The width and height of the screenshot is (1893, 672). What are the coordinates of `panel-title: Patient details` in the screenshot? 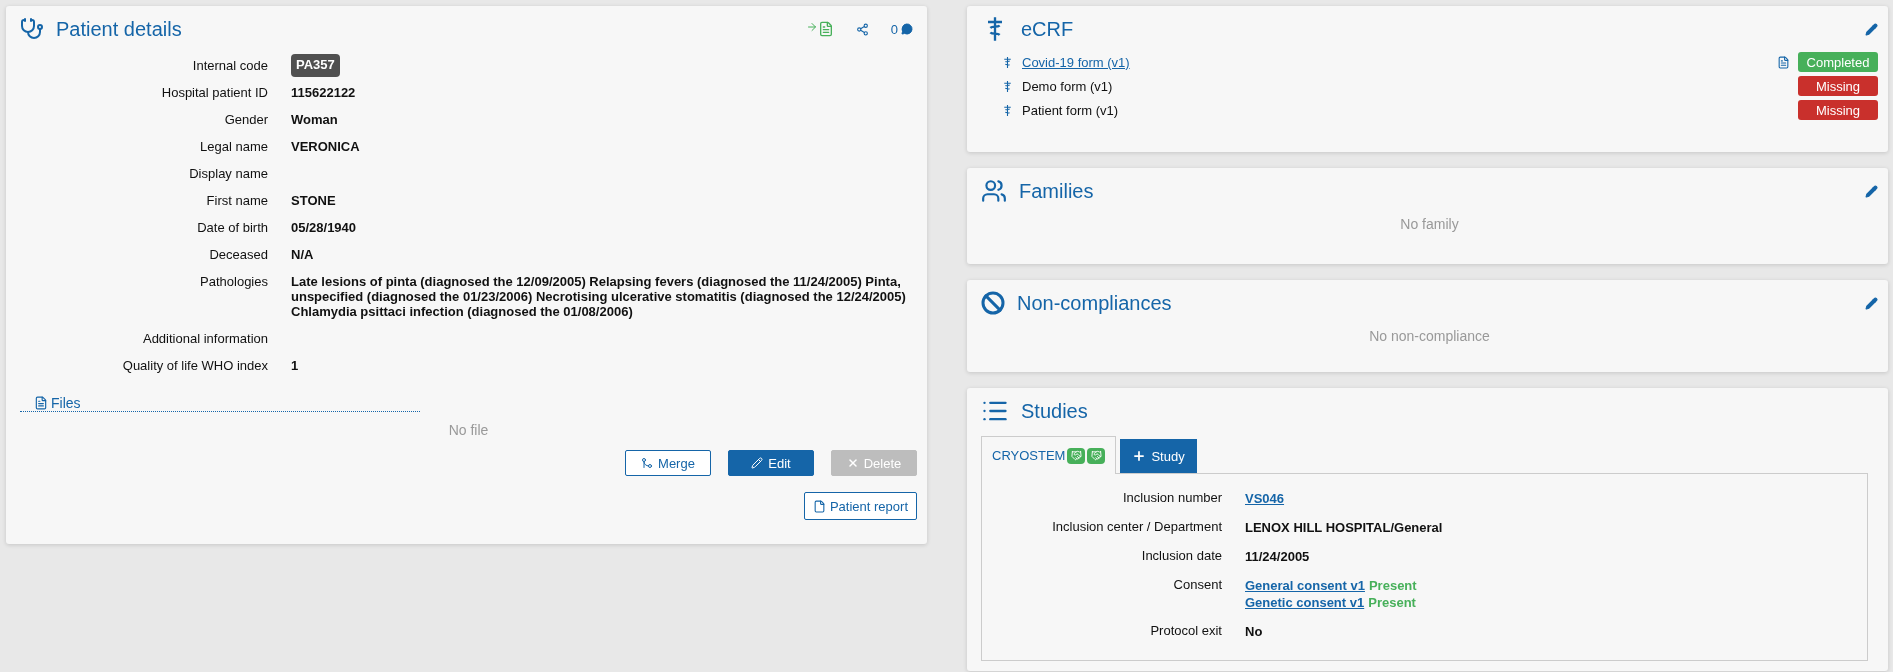 It's located at (119, 29).